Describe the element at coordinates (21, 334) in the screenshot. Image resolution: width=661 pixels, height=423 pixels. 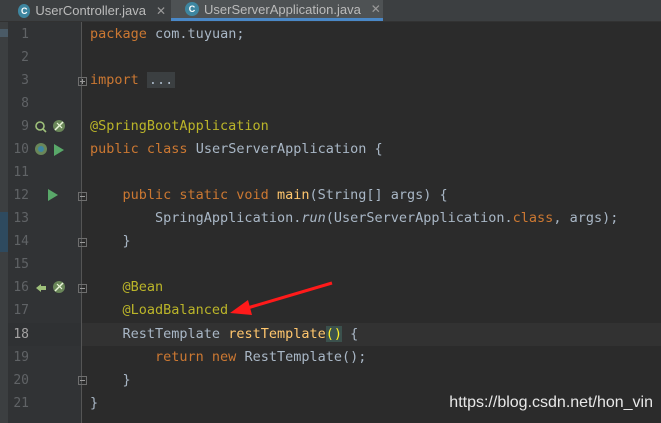
I see `line-number-current: 18` at that location.